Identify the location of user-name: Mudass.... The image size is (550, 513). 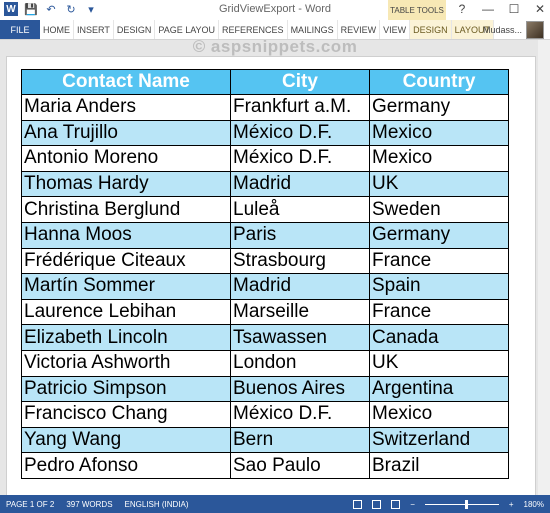
(502, 29).